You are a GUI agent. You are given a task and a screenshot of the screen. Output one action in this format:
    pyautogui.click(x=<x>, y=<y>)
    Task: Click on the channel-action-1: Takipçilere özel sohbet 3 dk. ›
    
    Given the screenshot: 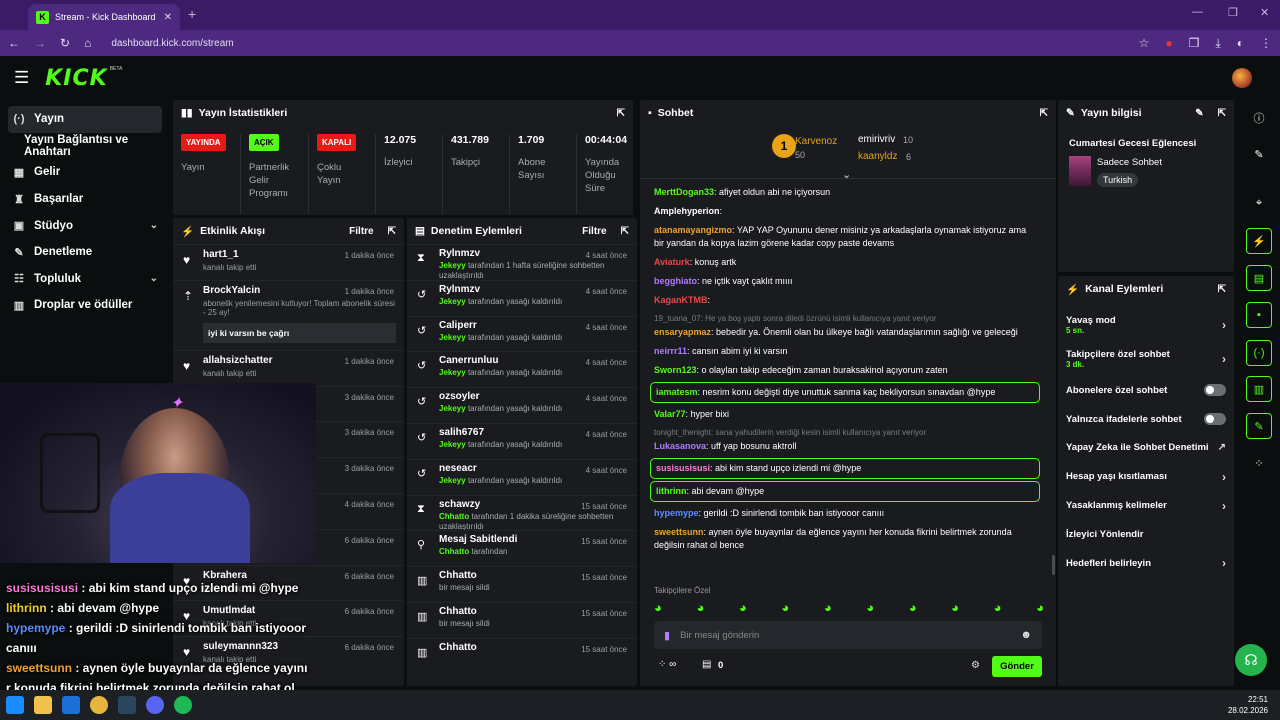 What is the action you would take?
    pyautogui.click(x=1146, y=359)
    